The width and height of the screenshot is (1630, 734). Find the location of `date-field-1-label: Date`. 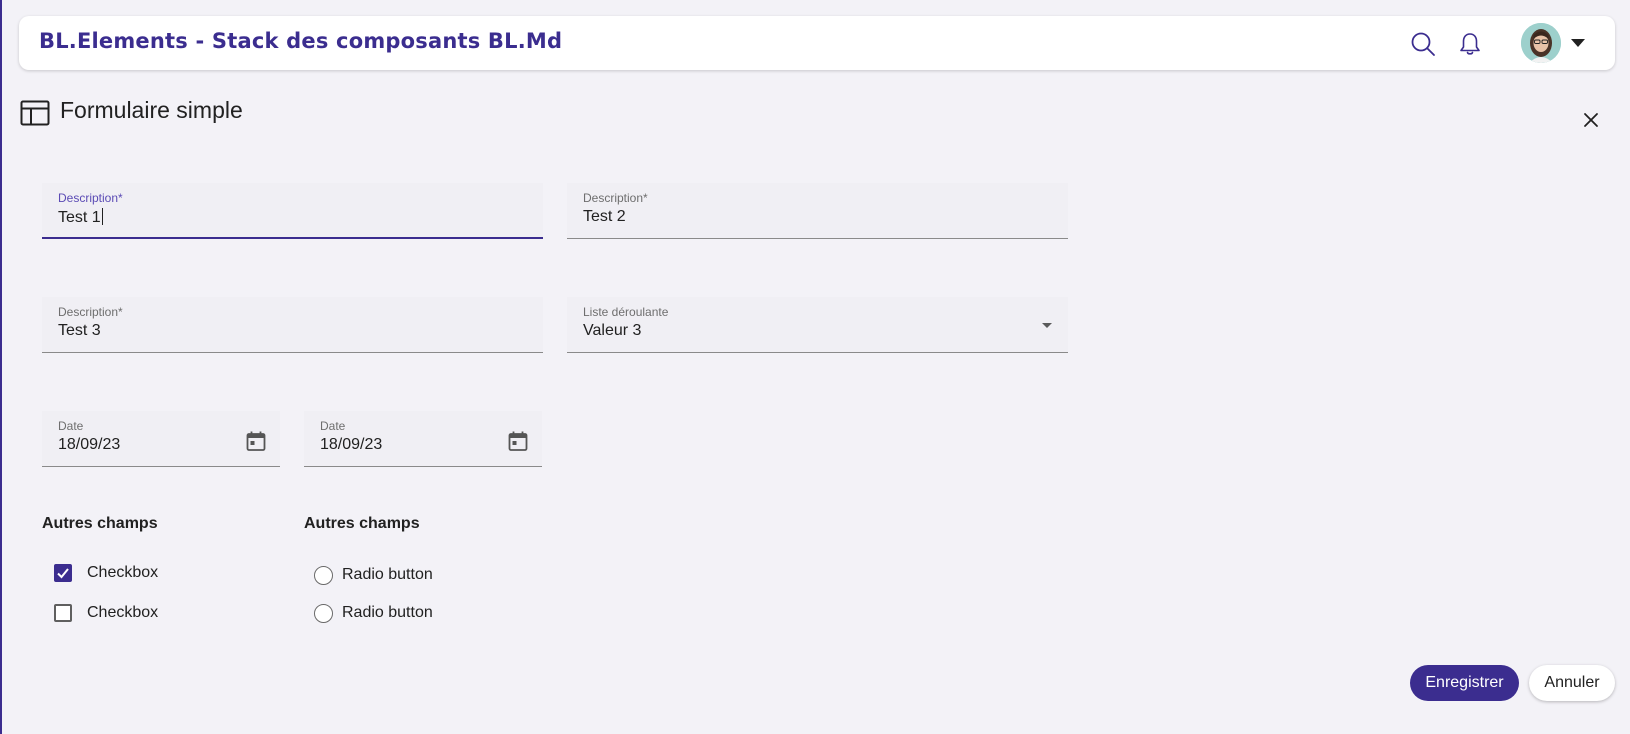

date-field-1-label: Date is located at coordinates (71, 426).